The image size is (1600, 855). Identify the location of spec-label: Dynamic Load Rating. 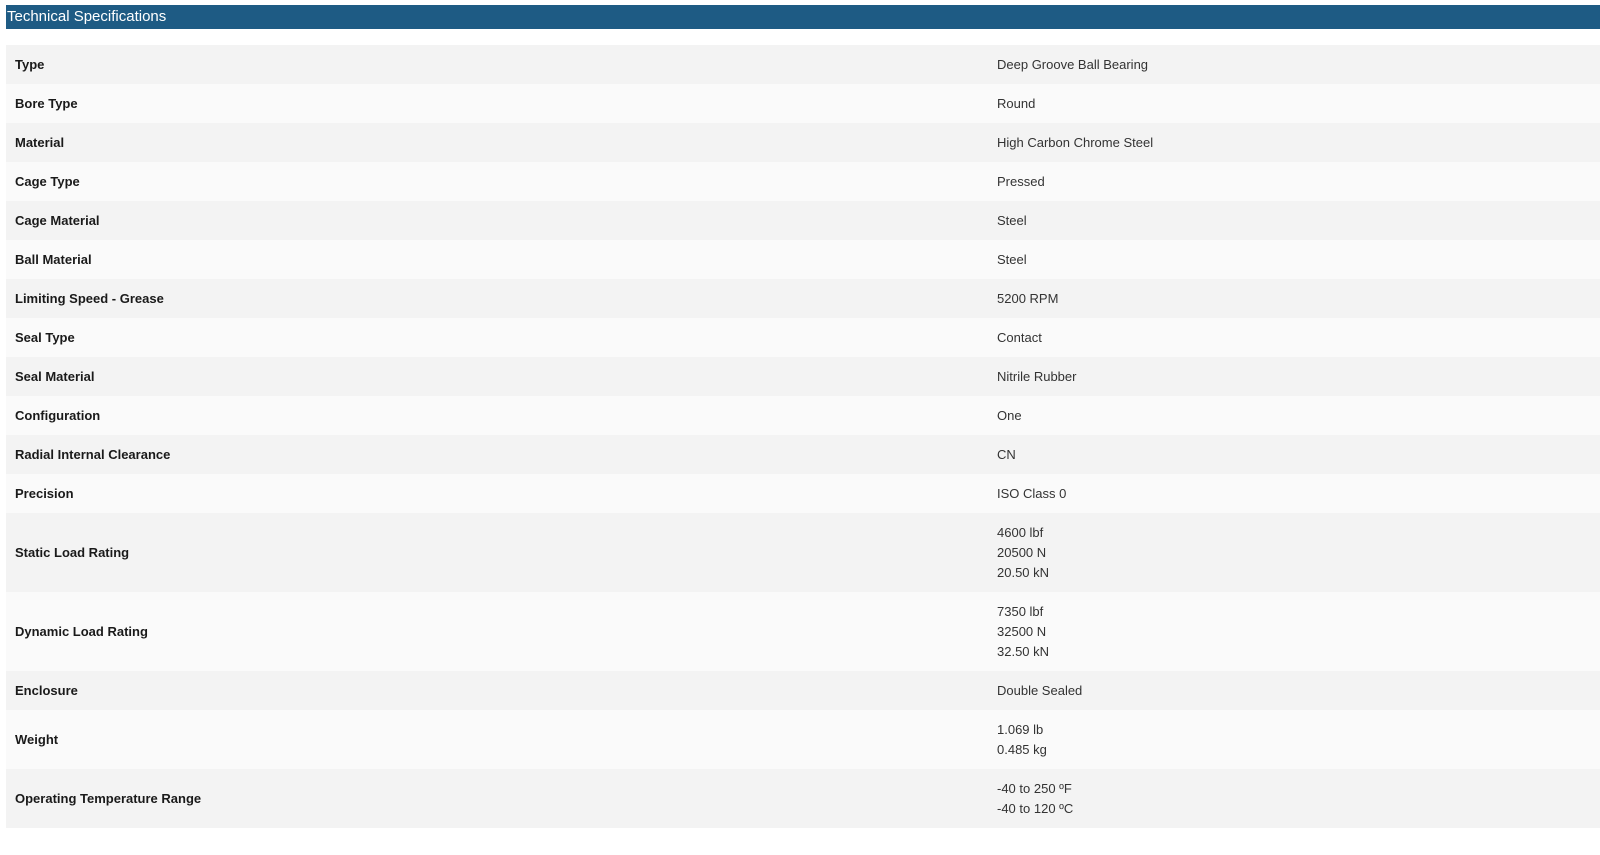
(81, 631).